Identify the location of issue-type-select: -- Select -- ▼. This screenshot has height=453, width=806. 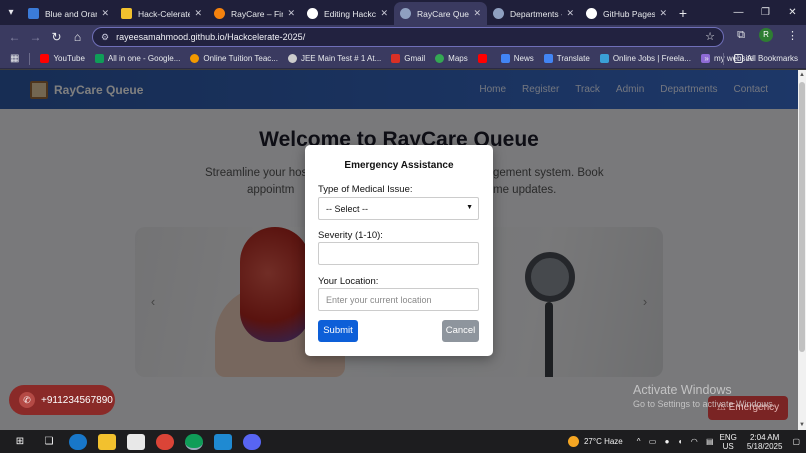
(398, 208).